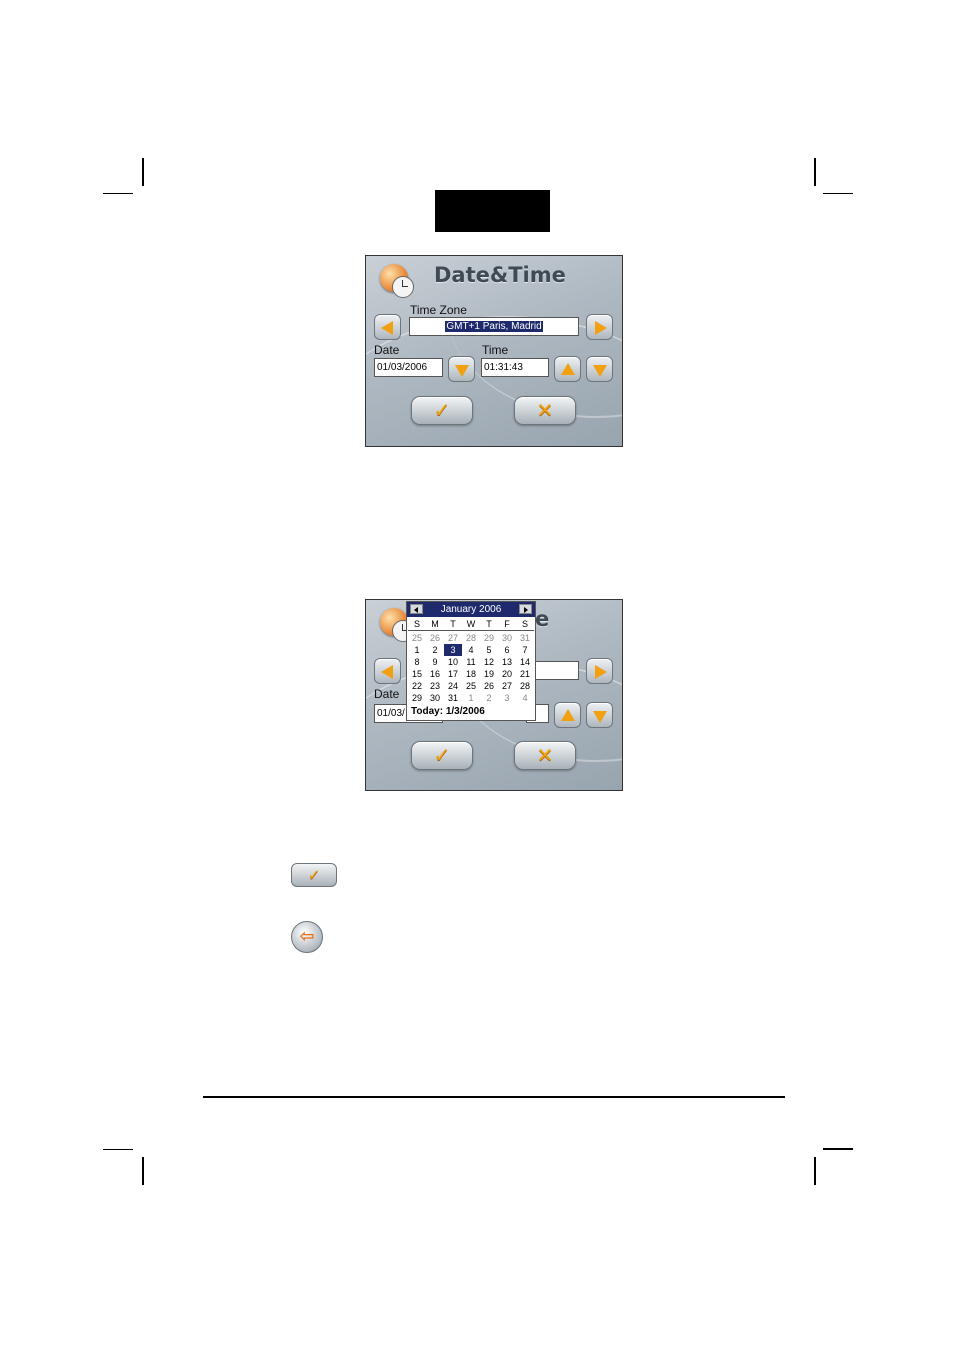  I want to click on calendar-day: 12, so click(489, 662).